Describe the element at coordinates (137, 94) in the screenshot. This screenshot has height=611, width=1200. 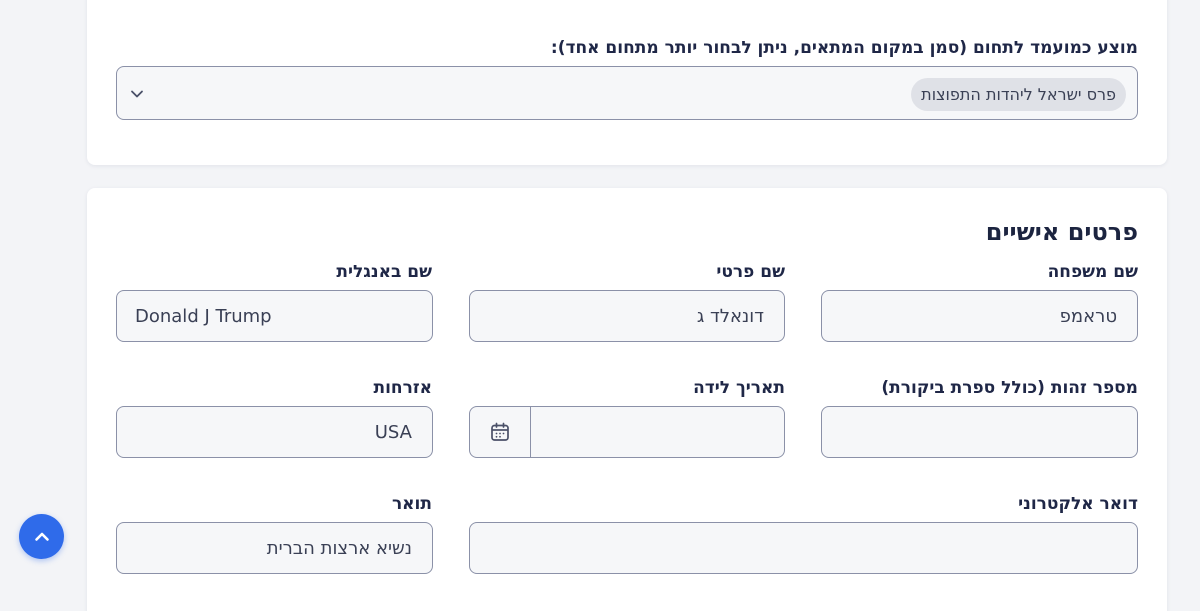
I see `chevron-down-icon` at that location.